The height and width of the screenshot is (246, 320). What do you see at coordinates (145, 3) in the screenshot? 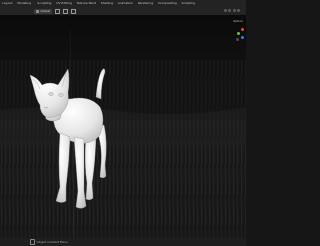
I see `tab-rendering: Rendering` at bounding box center [145, 3].